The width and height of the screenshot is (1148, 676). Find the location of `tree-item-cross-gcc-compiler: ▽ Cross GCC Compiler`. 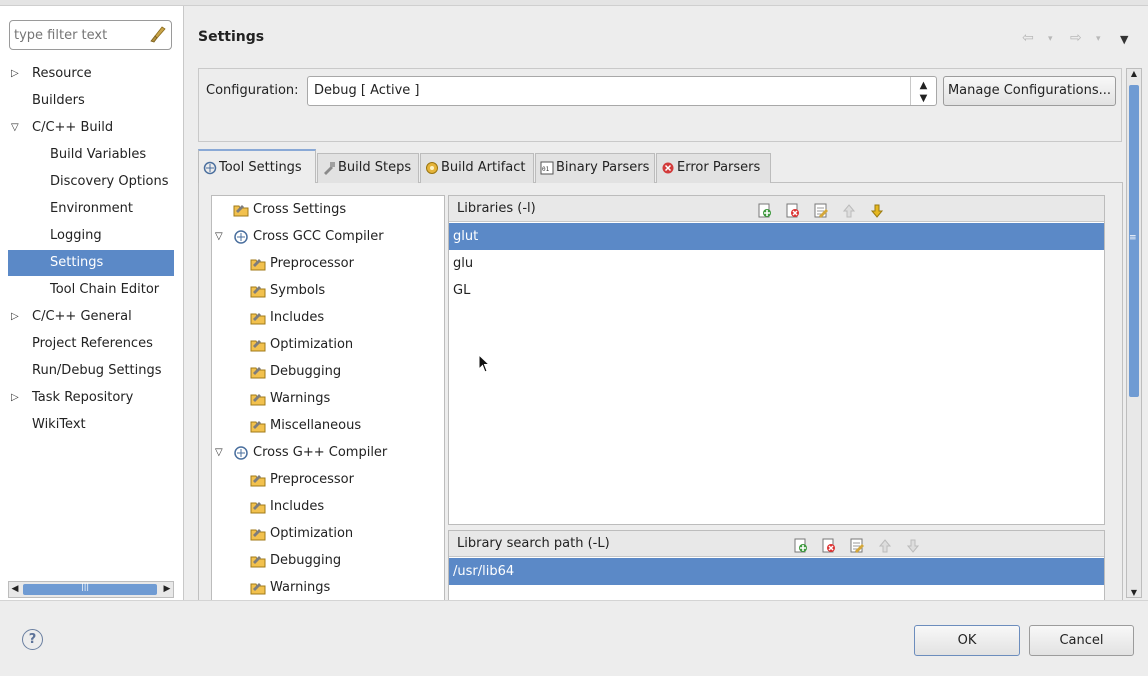

tree-item-cross-gcc-compiler: ▽ Cross GCC Compiler is located at coordinates (328, 237).